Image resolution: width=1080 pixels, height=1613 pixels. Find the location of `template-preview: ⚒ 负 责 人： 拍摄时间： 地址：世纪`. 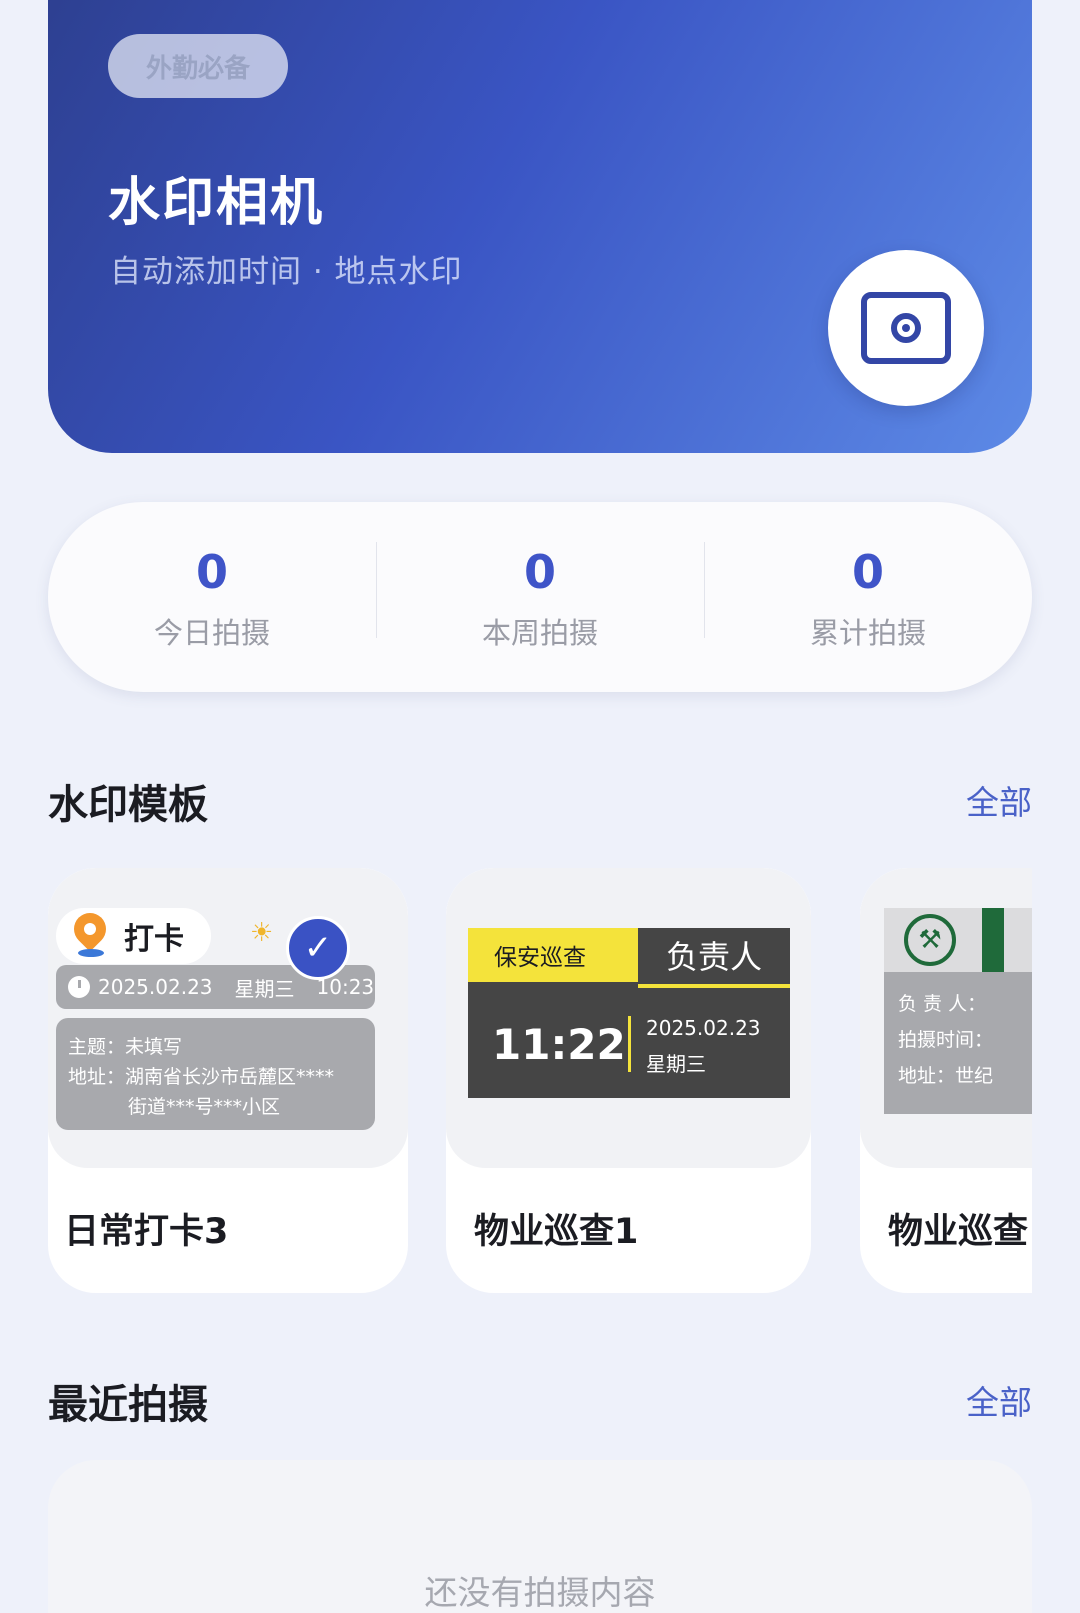

template-preview: ⚒ 负 责 人： 拍摄时间： 地址：世纪 is located at coordinates (946, 1018).